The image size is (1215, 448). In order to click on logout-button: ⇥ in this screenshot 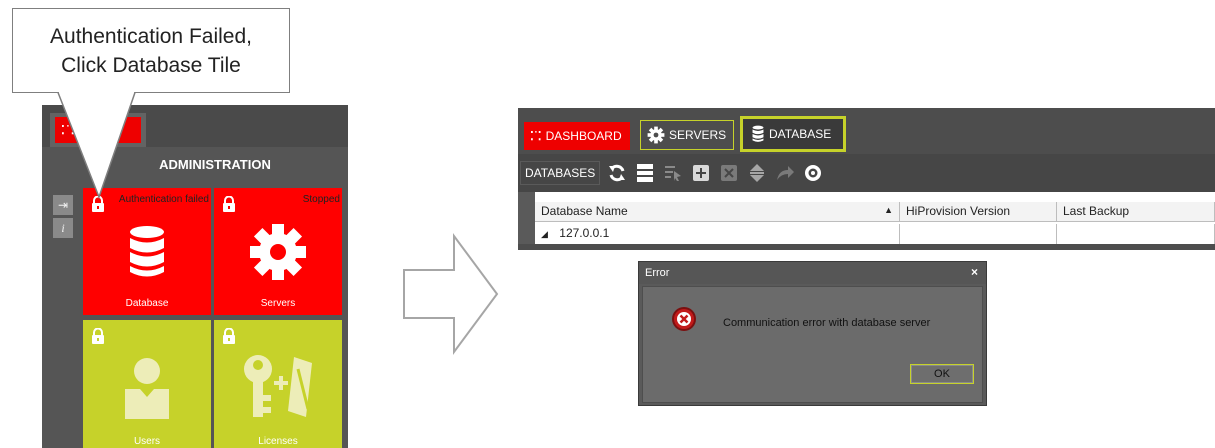, I will do `click(63, 205)`.